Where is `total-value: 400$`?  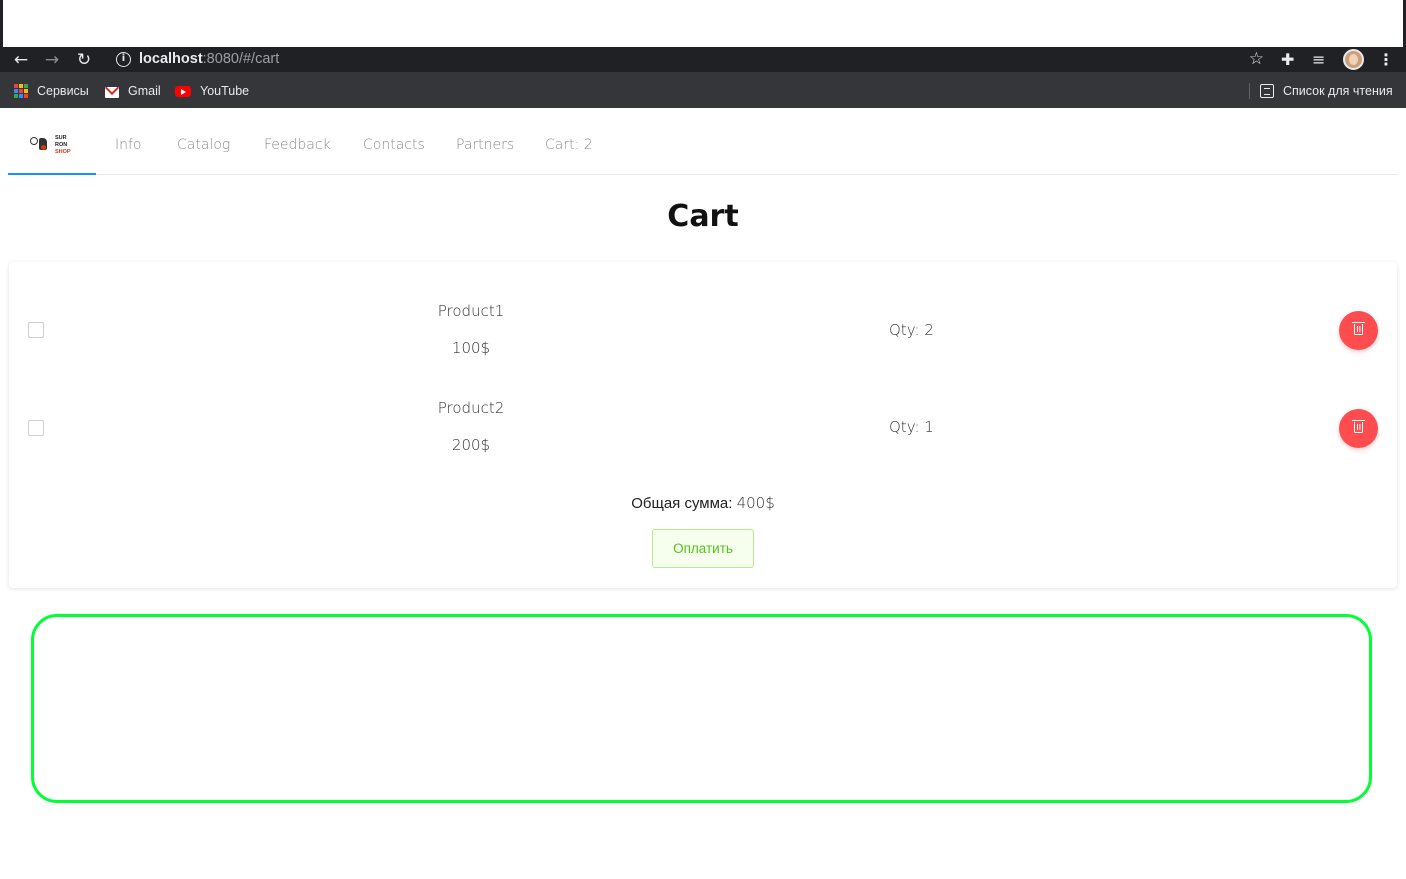
total-value: 400$ is located at coordinates (755, 503).